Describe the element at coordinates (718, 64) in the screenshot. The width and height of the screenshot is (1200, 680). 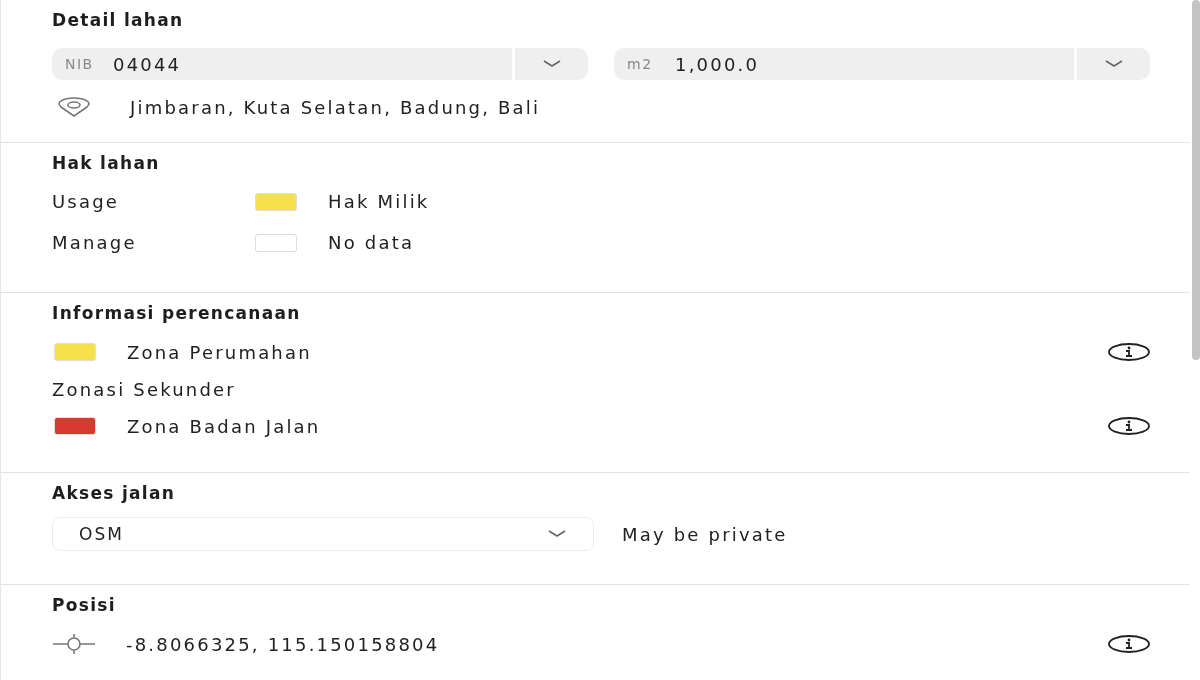
I see `field-value: 1,000.0` at that location.